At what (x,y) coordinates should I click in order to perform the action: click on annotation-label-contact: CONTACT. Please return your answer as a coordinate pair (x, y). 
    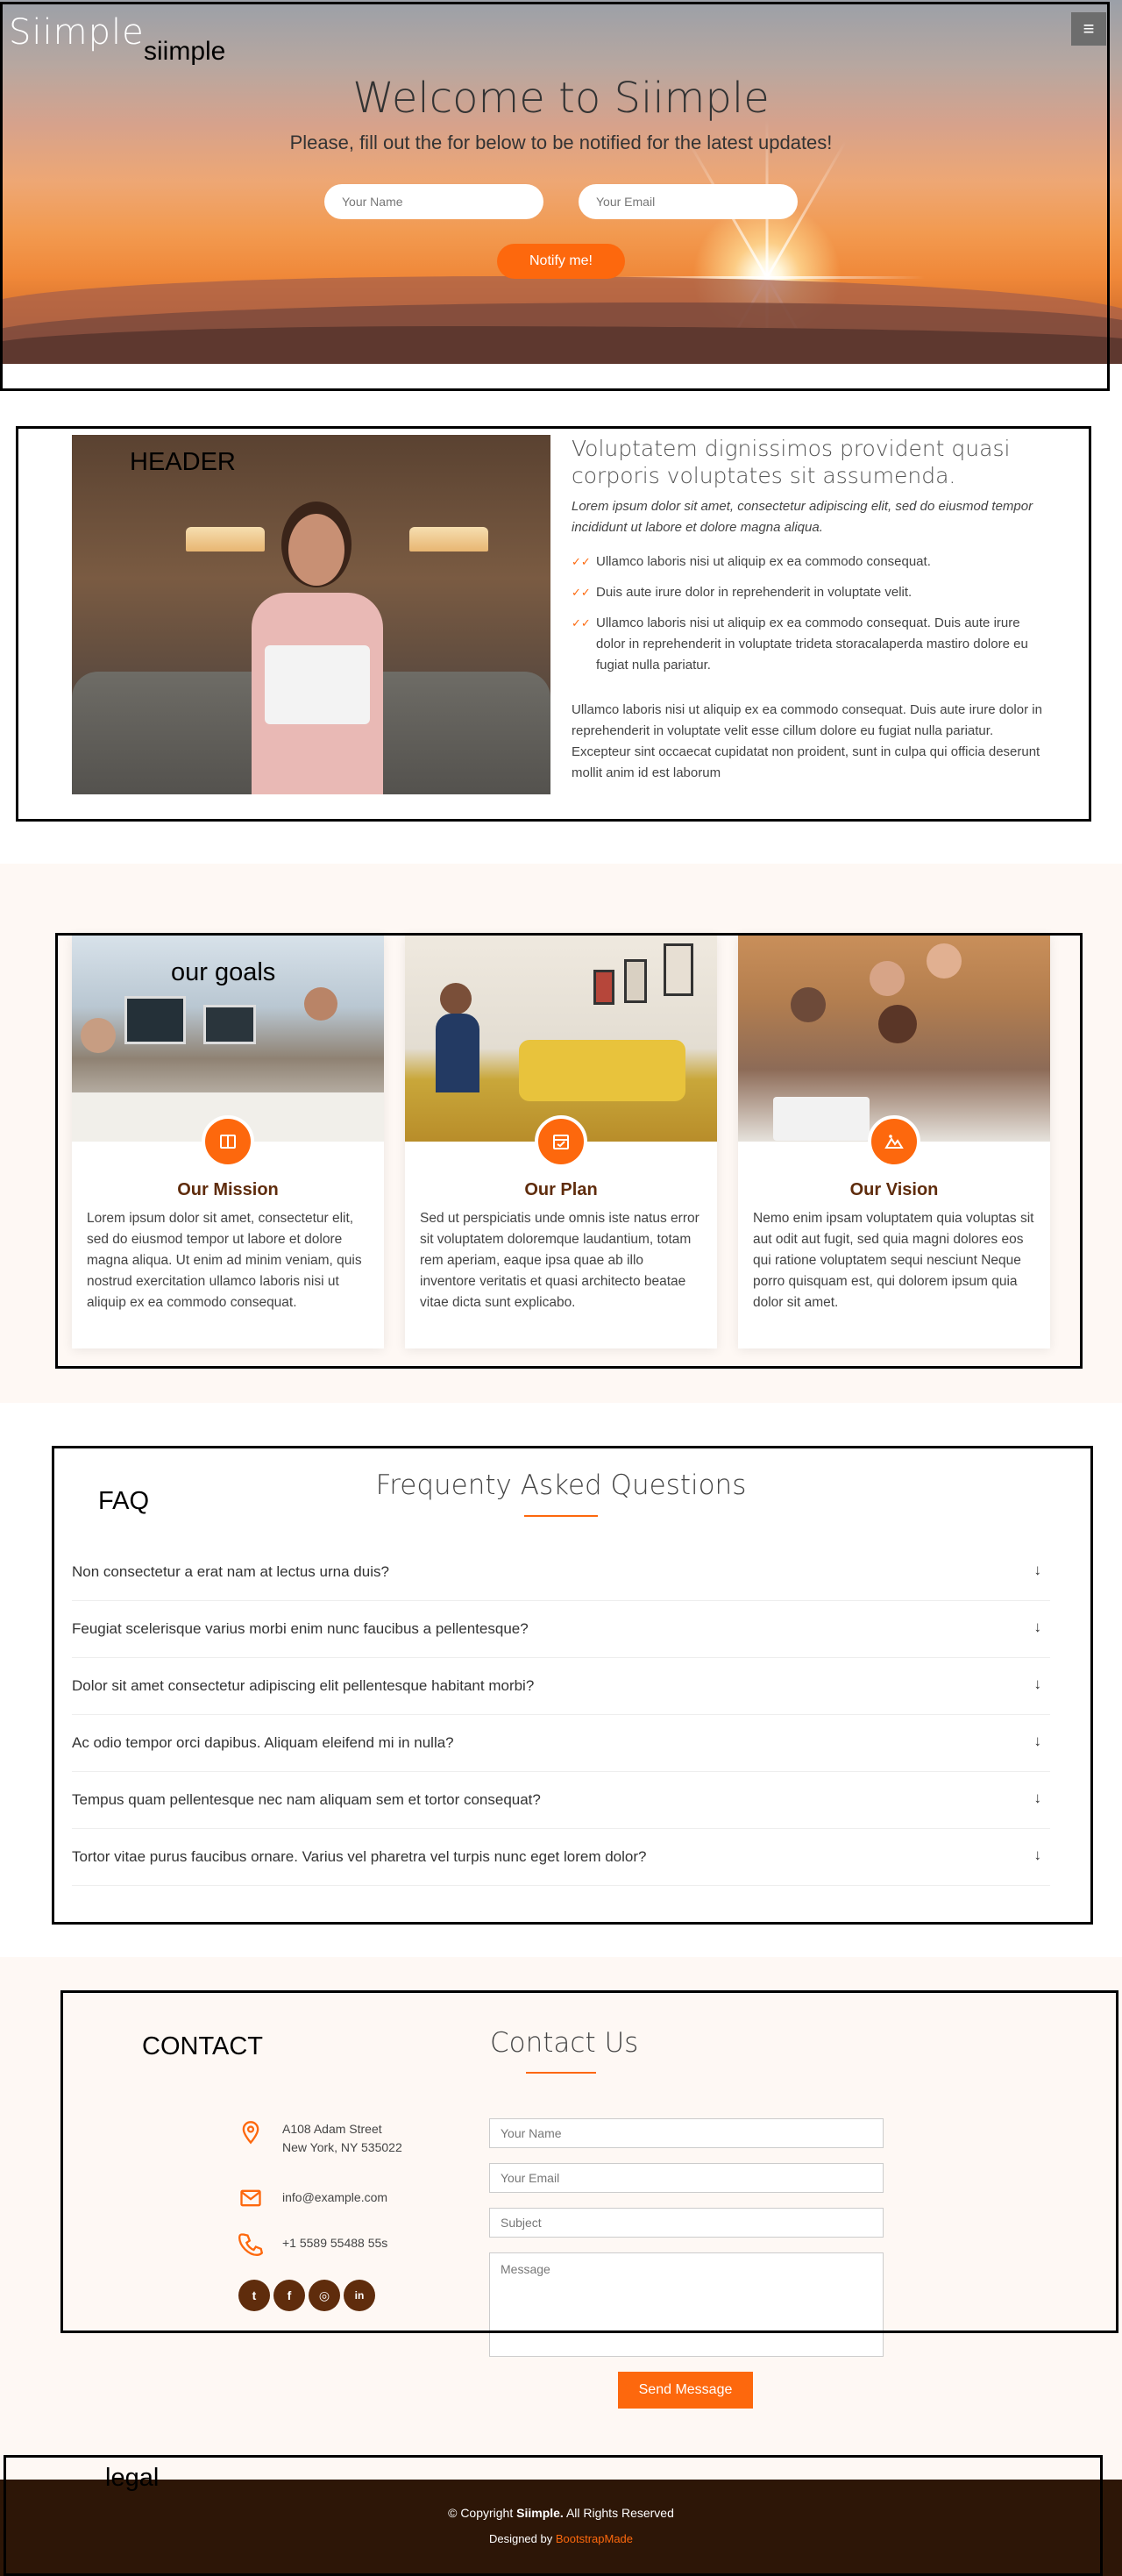
    Looking at the image, I should click on (203, 2046).